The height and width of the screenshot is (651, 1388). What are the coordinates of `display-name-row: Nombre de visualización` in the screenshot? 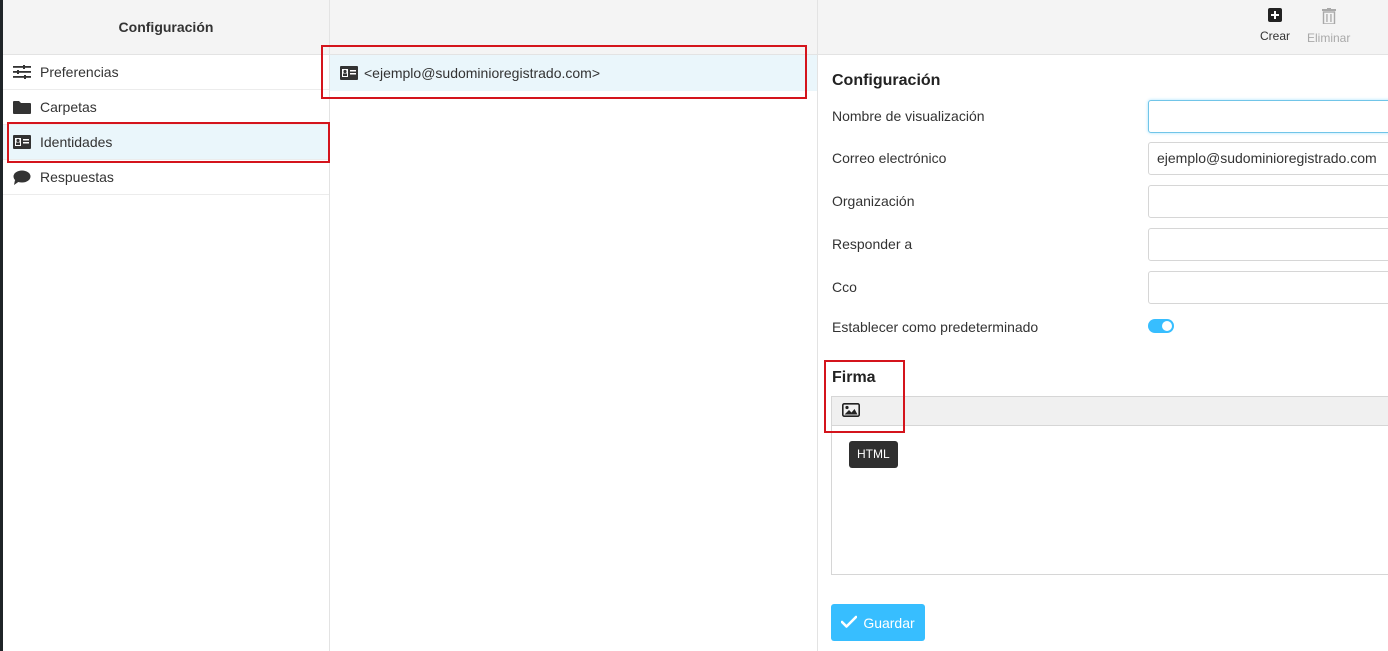 It's located at (1110, 116).